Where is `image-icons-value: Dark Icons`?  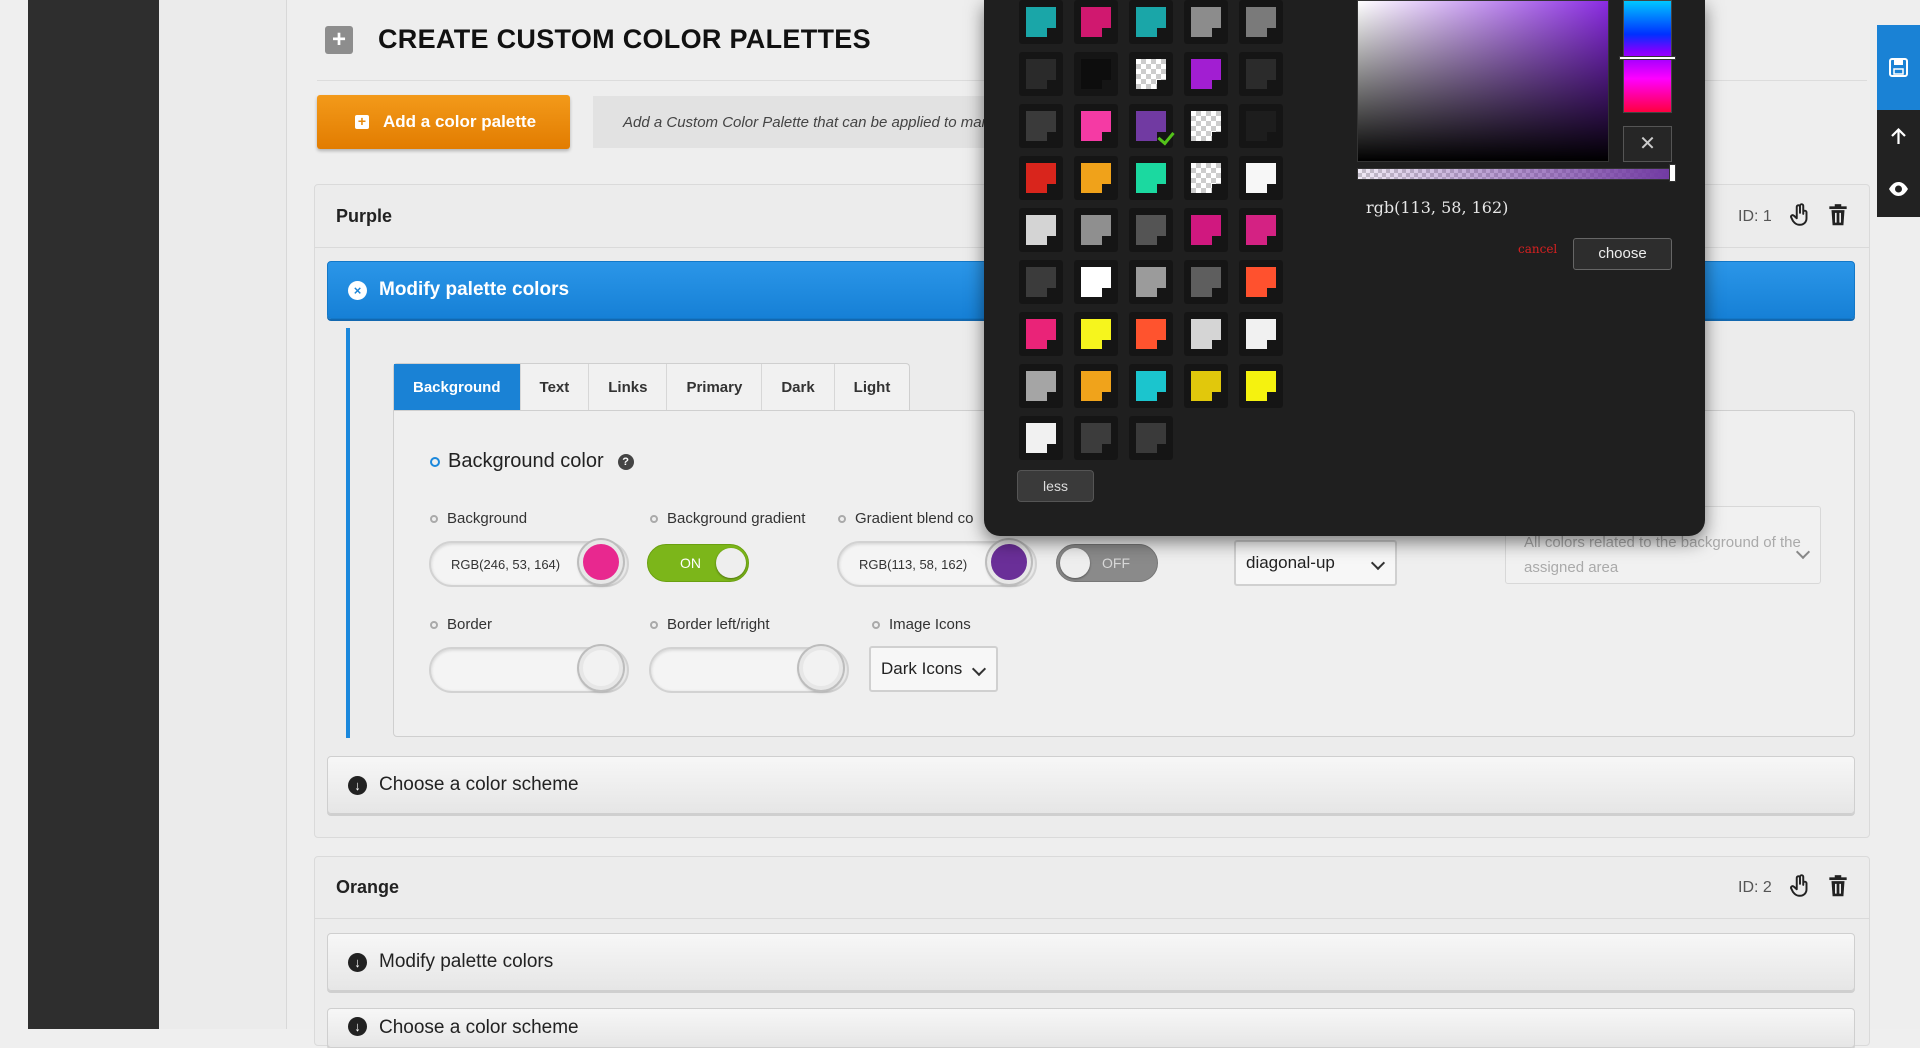
image-icons-value: Dark Icons is located at coordinates (922, 668).